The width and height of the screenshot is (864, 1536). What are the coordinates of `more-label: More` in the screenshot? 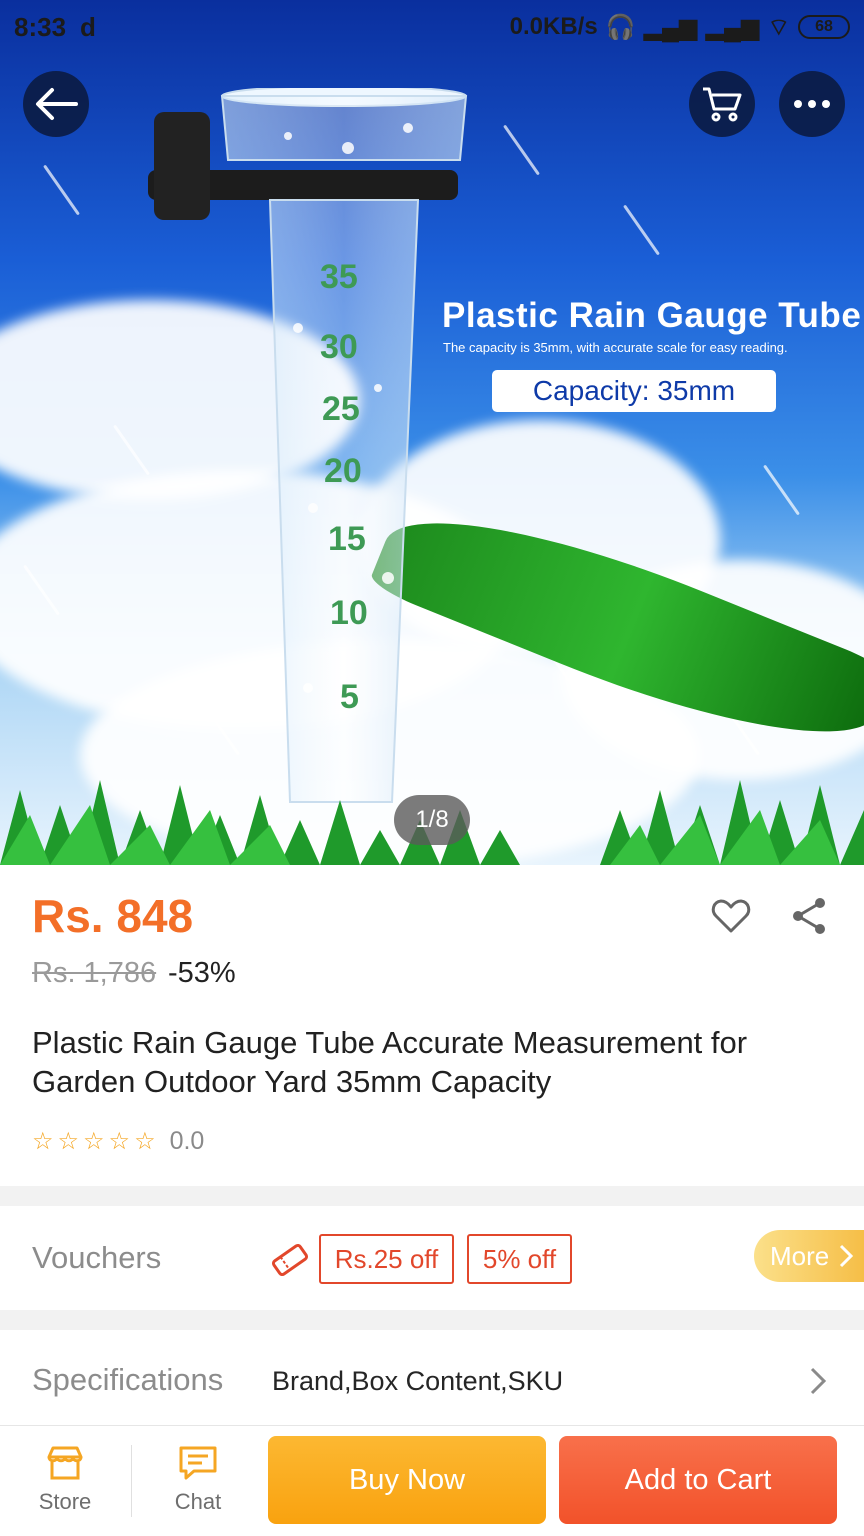 It's located at (800, 1255).